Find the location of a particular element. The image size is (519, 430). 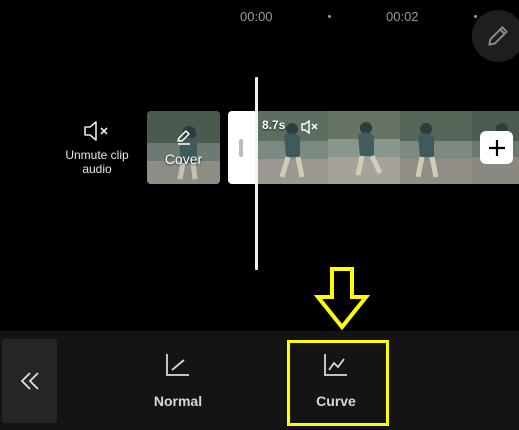

edit-icon is located at coordinates (183, 137).